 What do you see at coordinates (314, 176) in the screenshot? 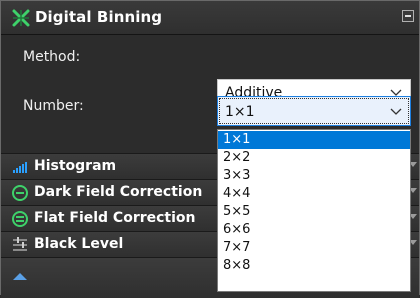
I see `dropdown-option: 3×3` at bounding box center [314, 176].